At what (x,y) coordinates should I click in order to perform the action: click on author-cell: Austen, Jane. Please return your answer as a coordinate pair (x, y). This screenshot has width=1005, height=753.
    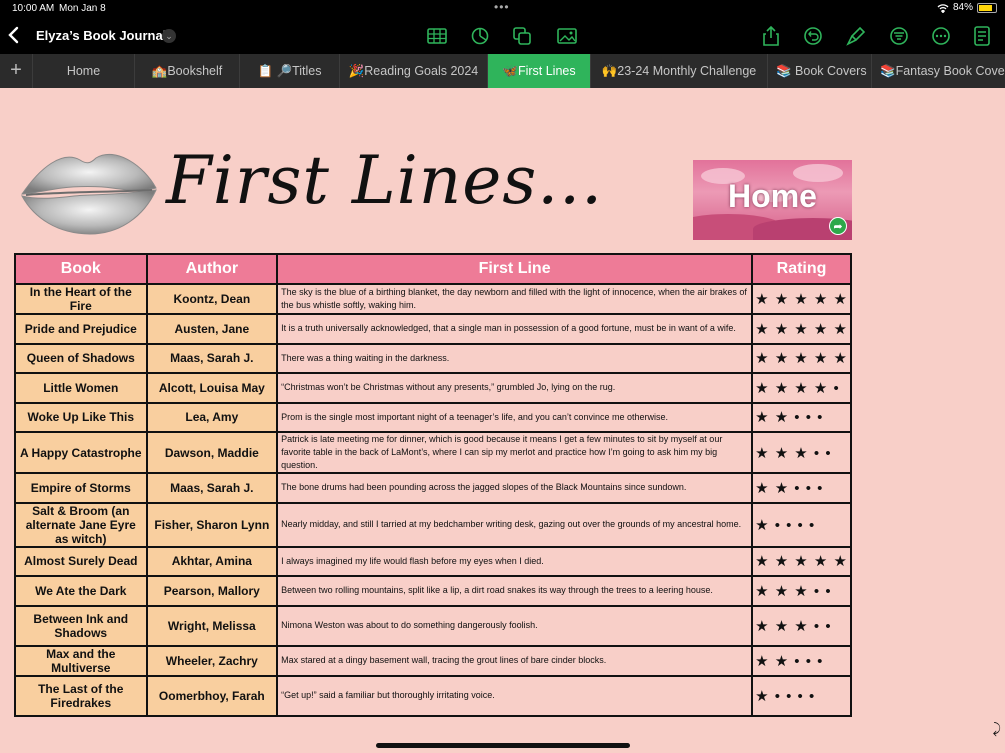
    Looking at the image, I should click on (212, 329).